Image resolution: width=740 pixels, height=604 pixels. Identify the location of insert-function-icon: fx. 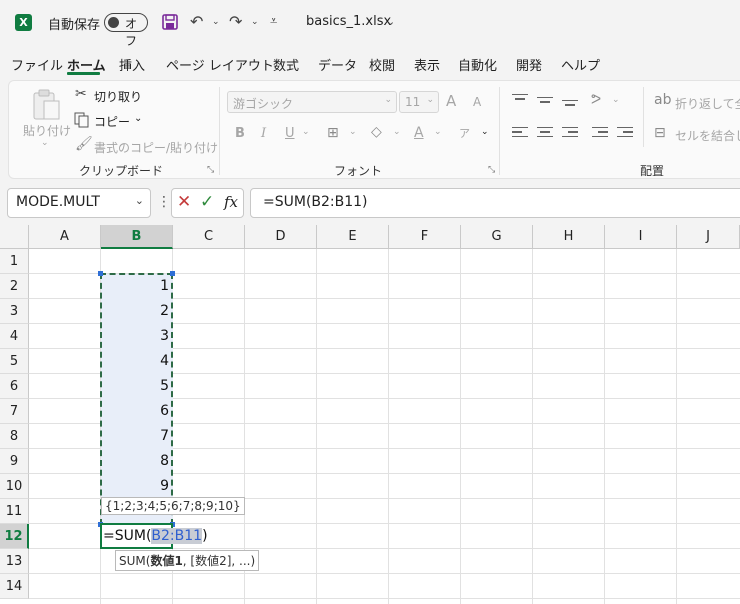
(231, 202).